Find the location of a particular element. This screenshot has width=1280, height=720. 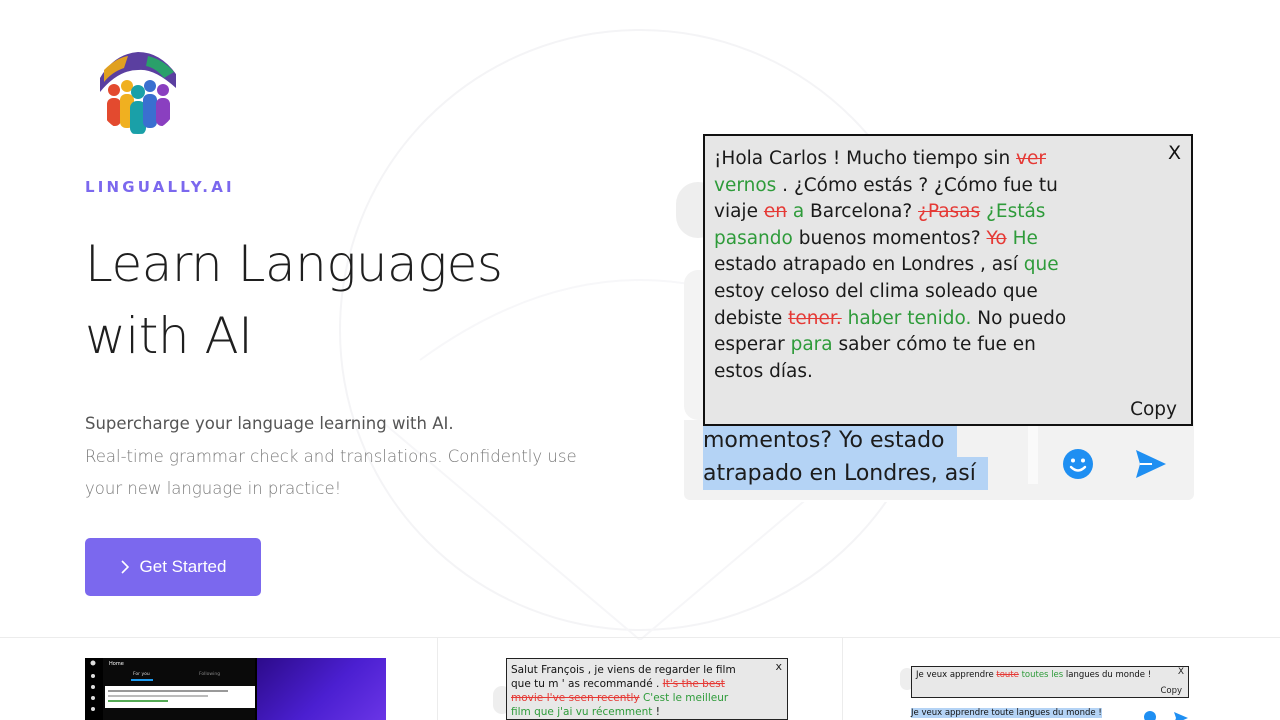

selected-line-2: atrapado en Londres, así is located at coordinates (845, 473).